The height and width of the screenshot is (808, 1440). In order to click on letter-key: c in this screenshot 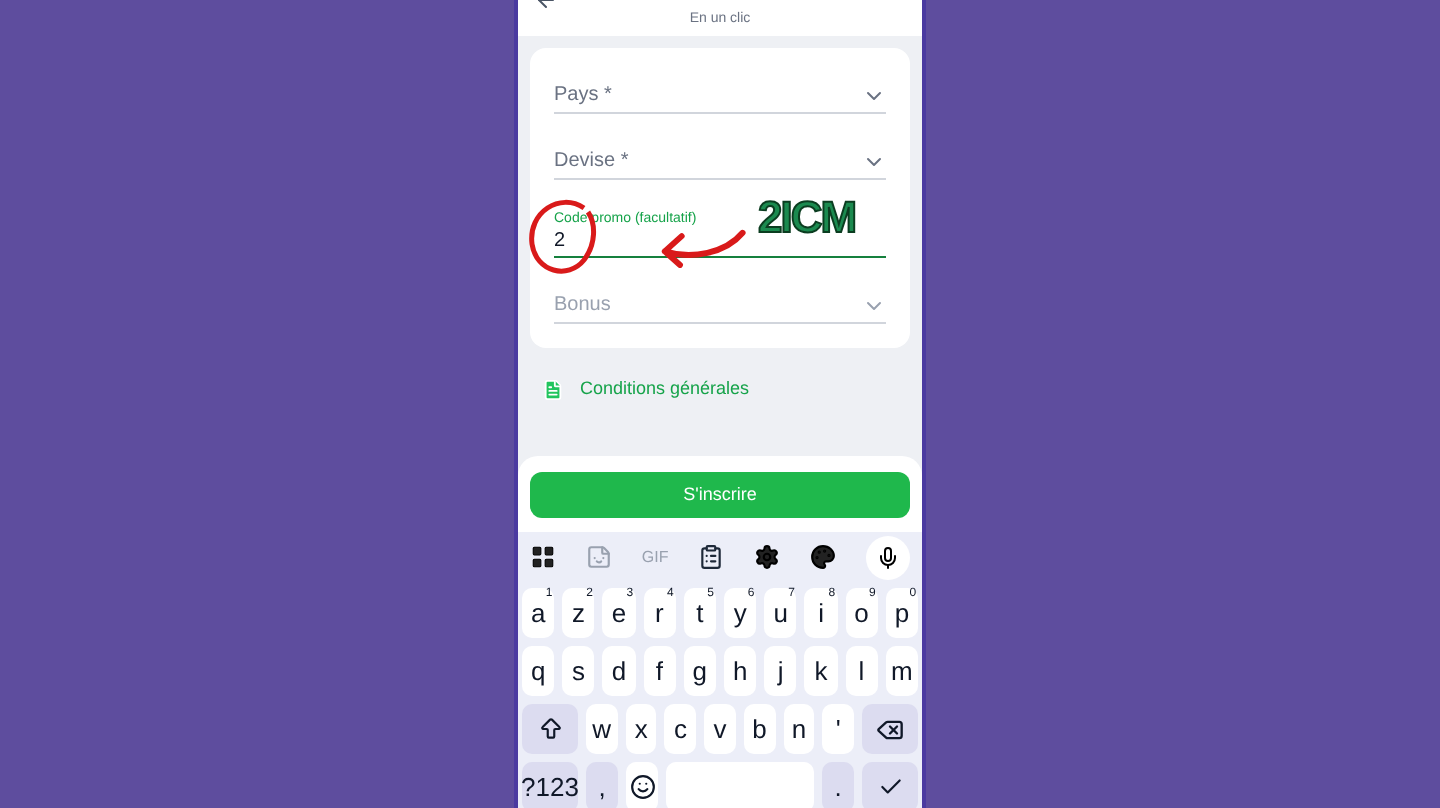, I will do `click(680, 729)`.